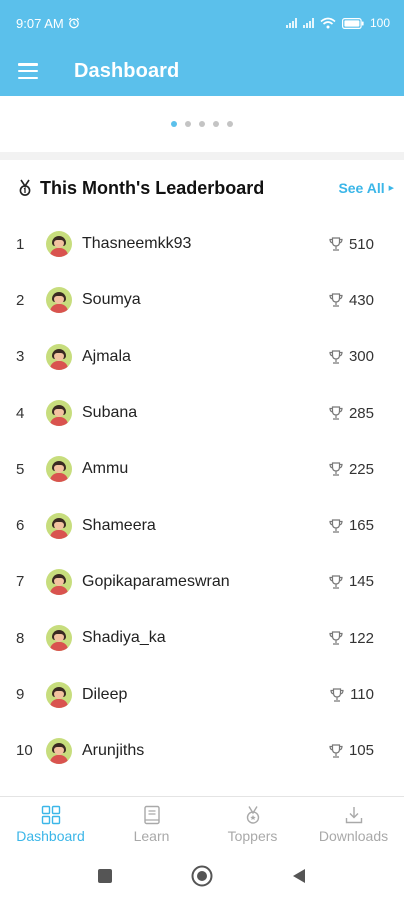 The width and height of the screenshot is (404, 900). I want to click on see-all-label: See All, so click(361, 188).